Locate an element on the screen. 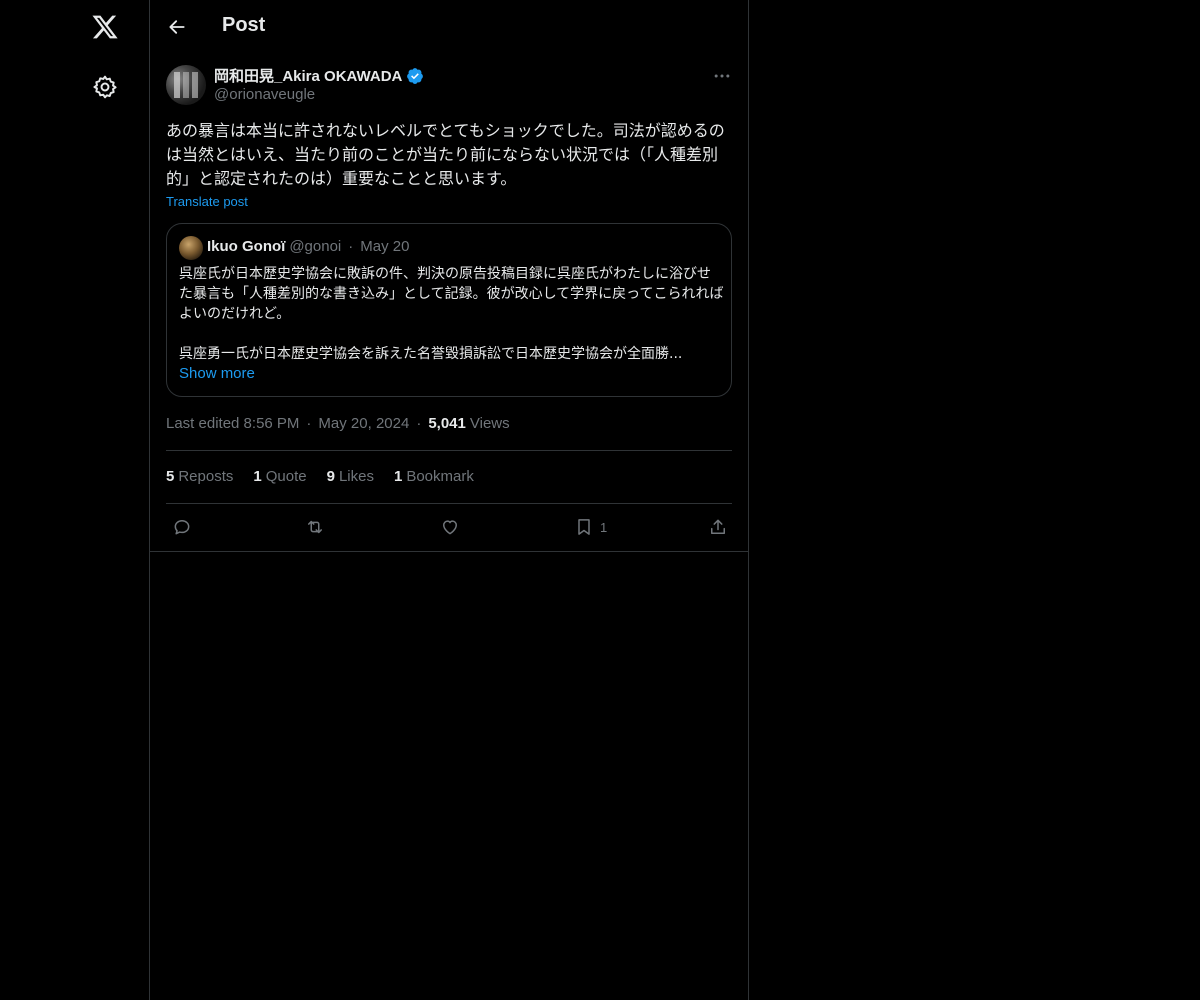 This screenshot has height=1000, width=1200. stat-label: Reposts is located at coordinates (206, 476).